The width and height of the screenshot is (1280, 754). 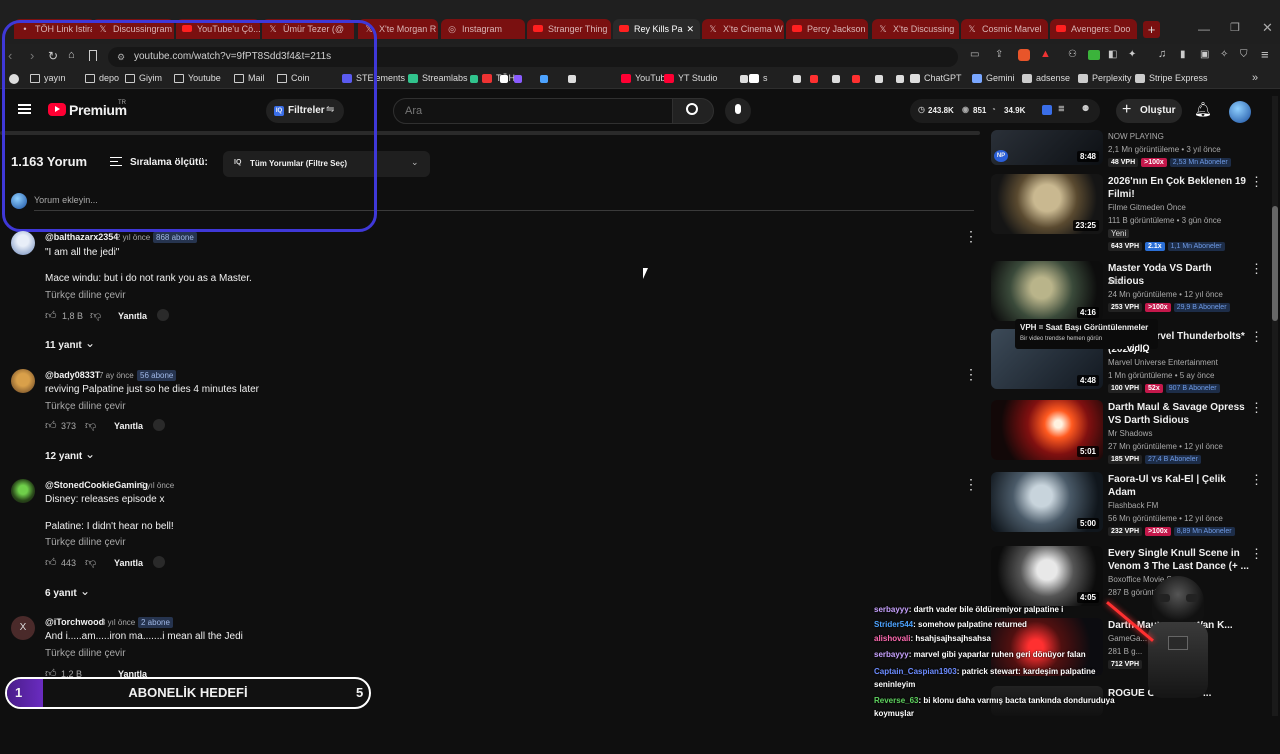 I want to click on notifications-icon: 🔔︎, so click(x=1203, y=109).